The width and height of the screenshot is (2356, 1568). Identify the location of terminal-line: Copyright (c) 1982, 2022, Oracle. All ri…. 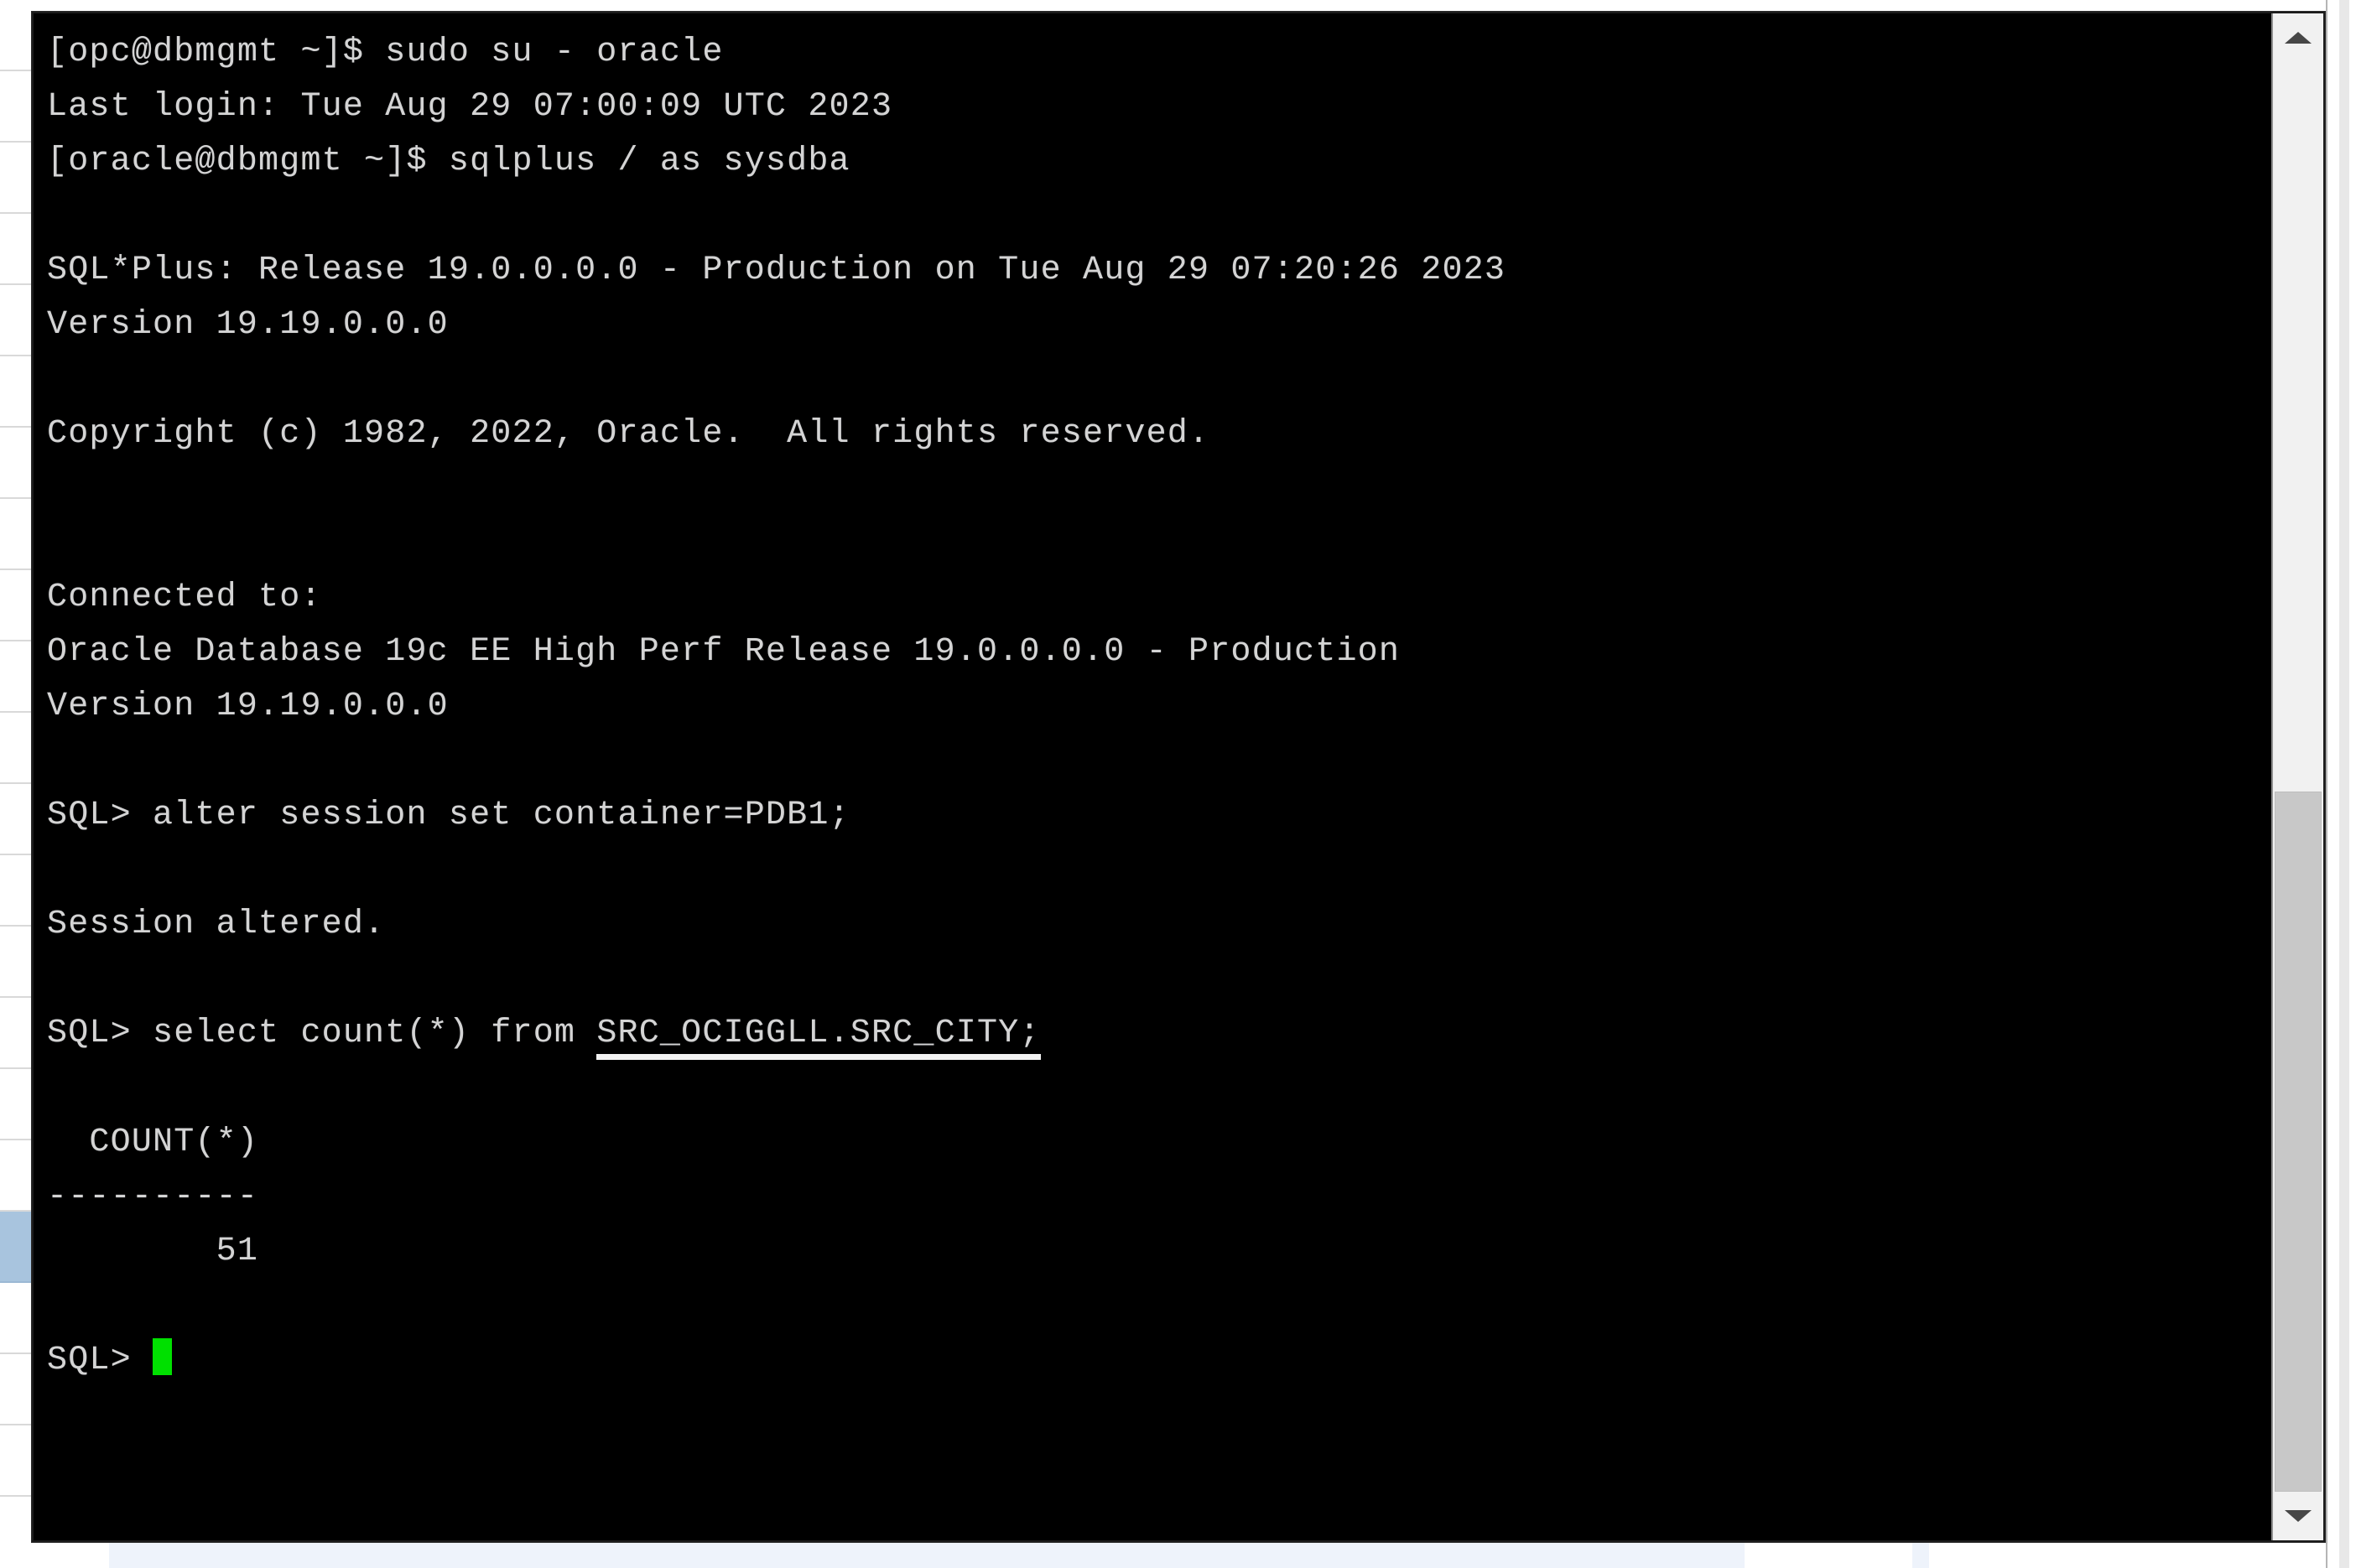
(1159, 434).